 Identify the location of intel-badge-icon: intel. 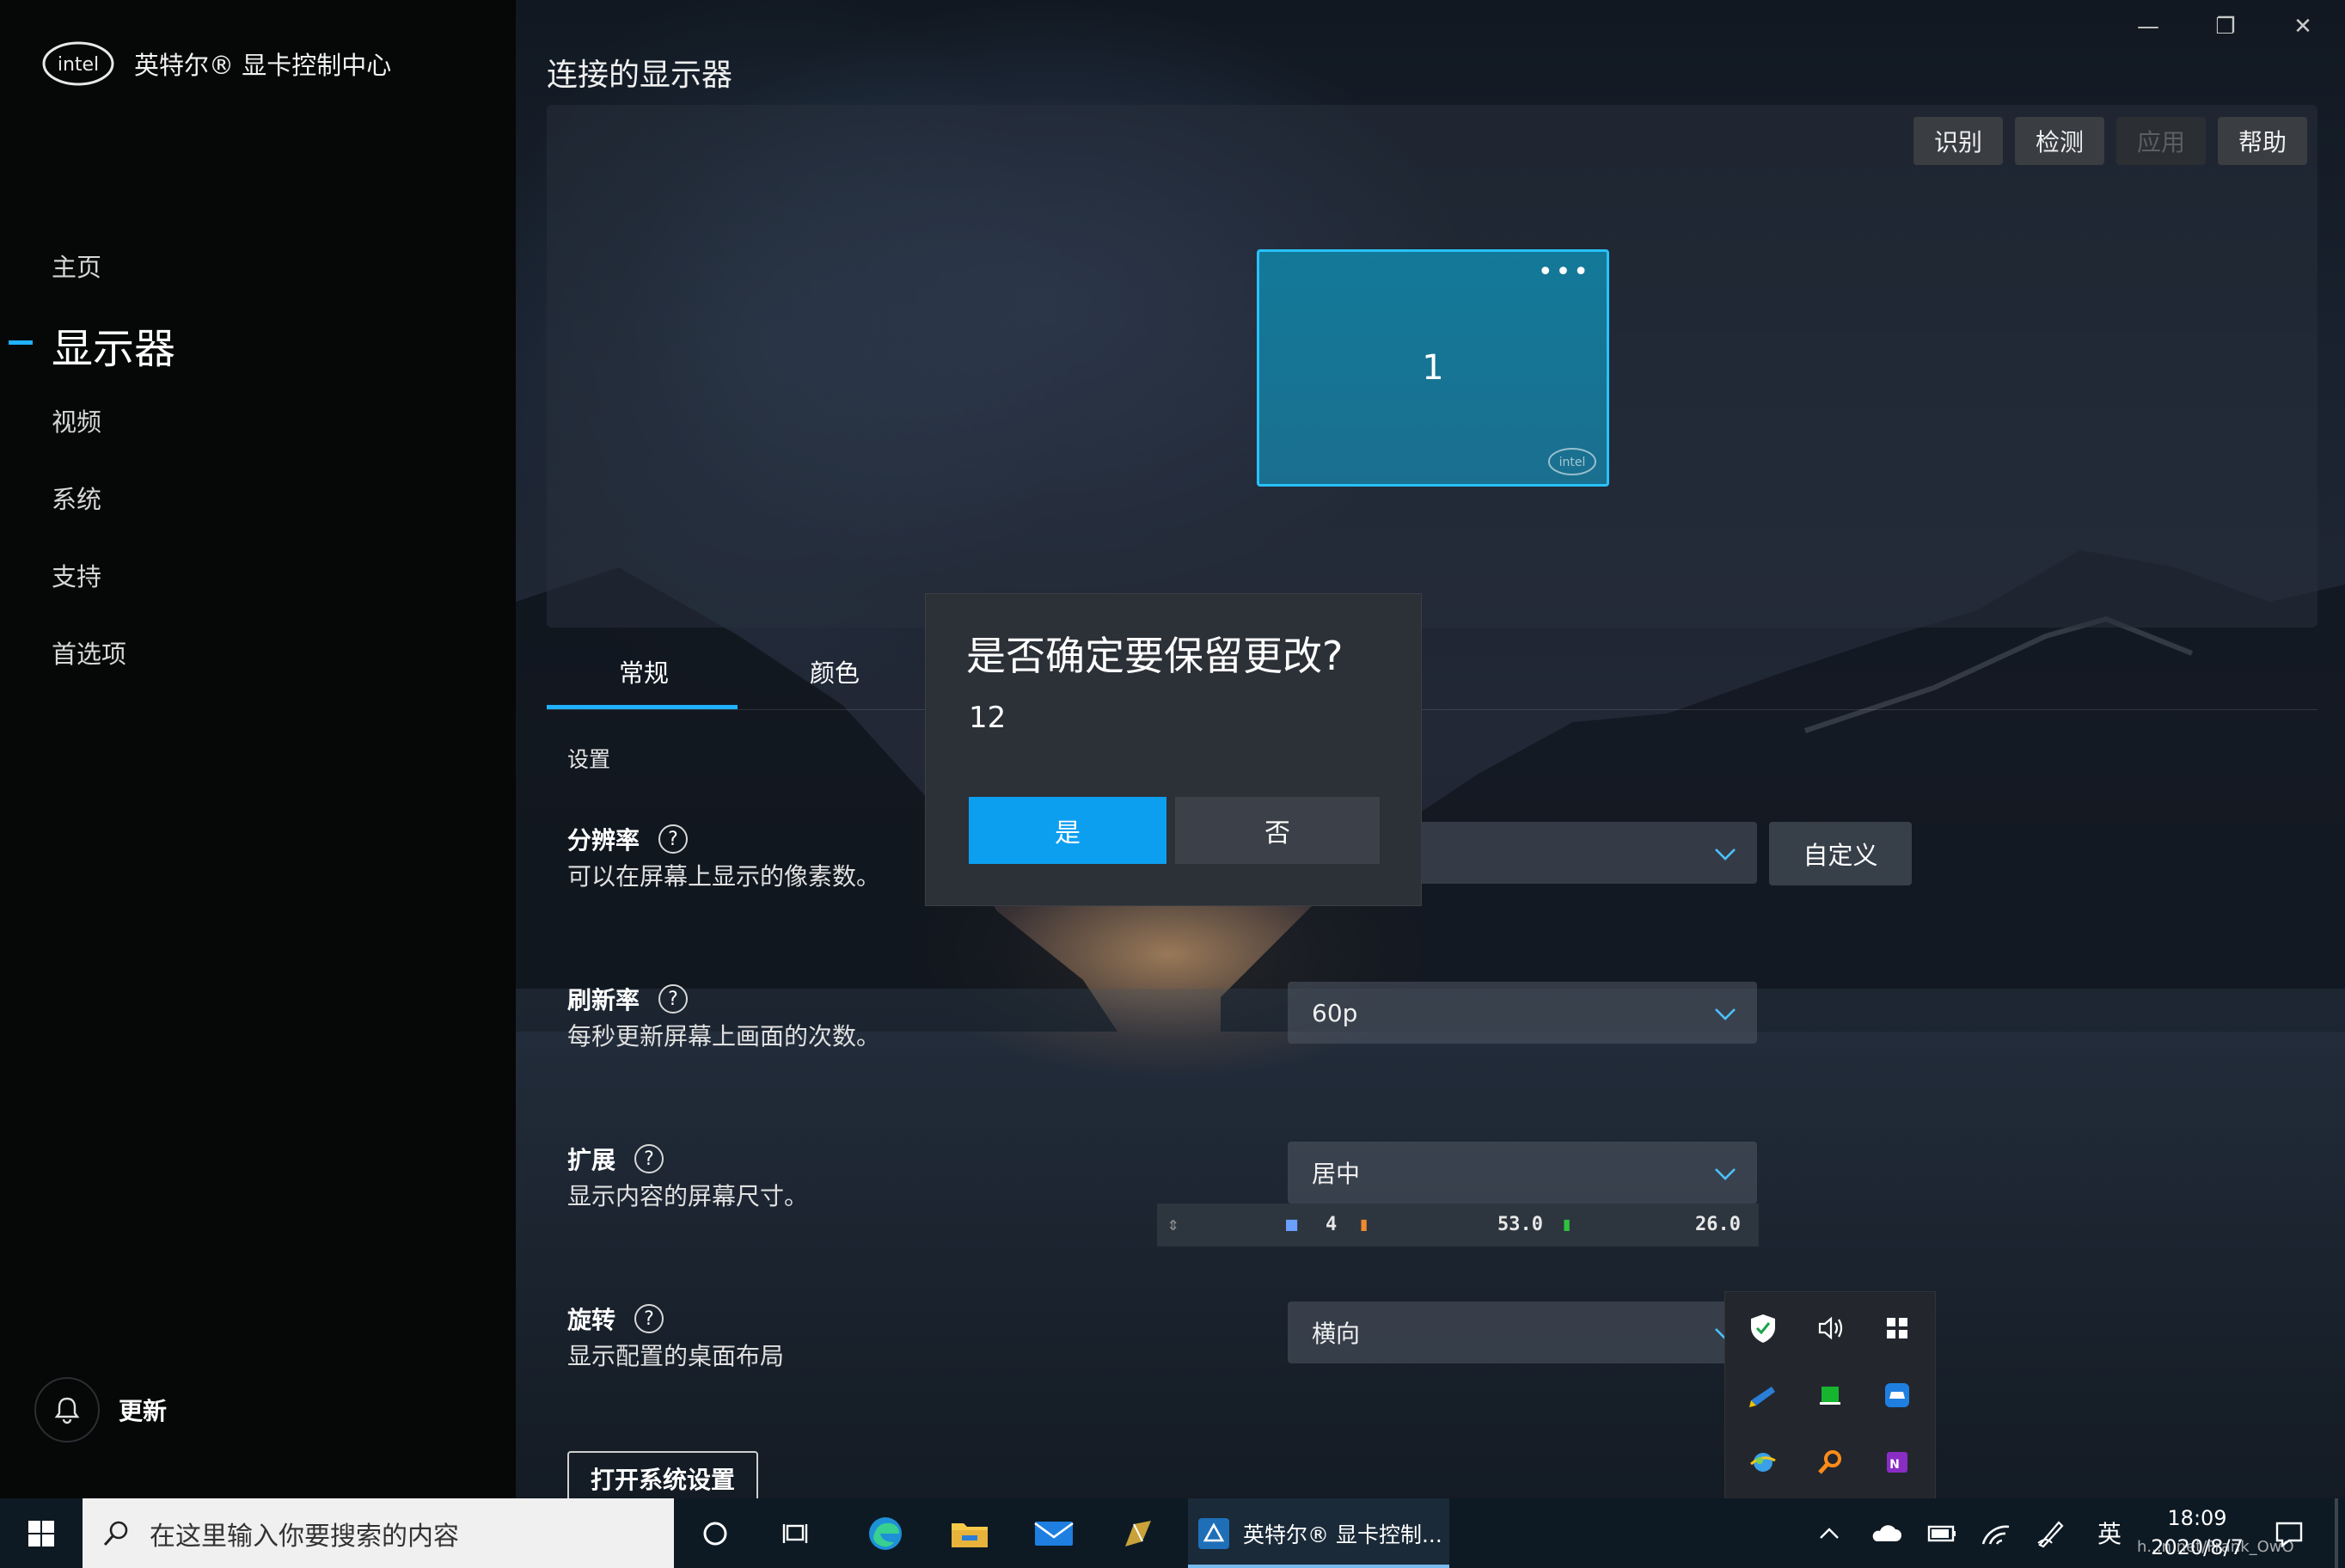
(1572, 462).